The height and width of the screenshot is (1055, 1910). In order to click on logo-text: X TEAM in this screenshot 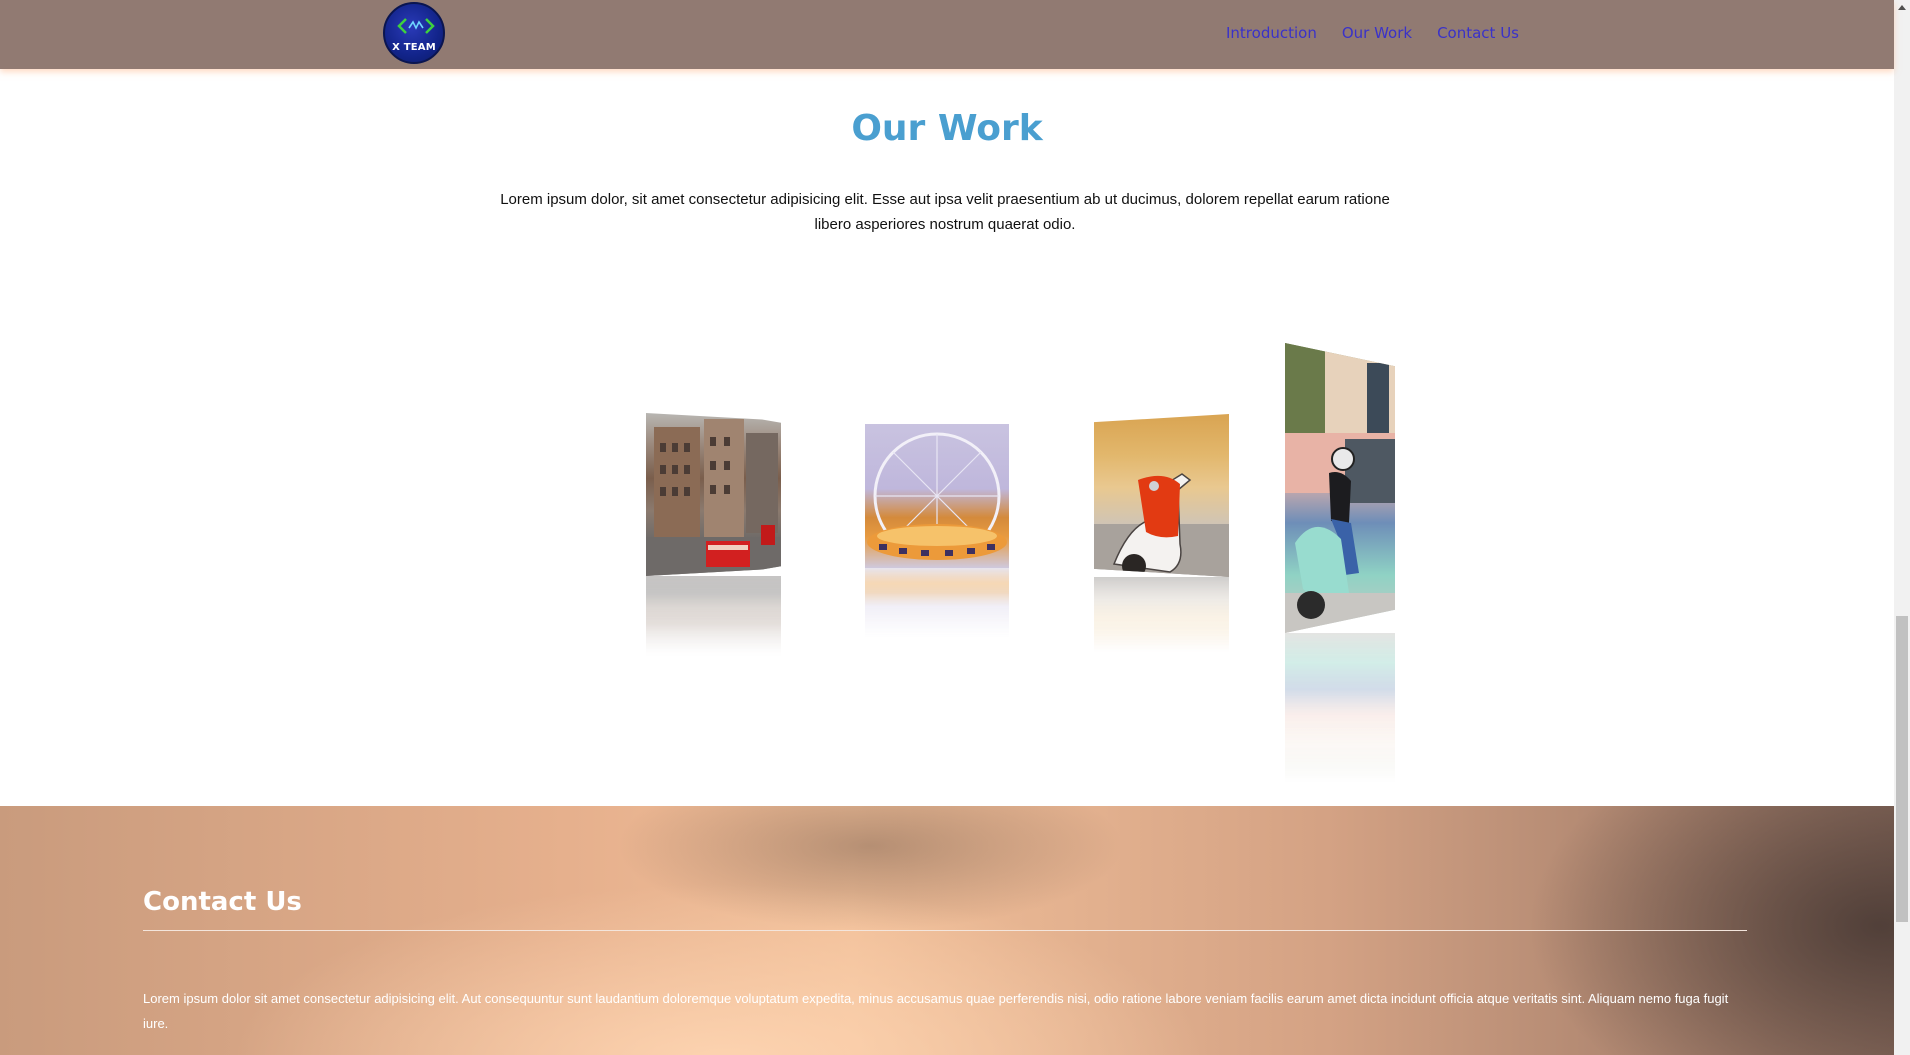, I will do `click(414, 47)`.